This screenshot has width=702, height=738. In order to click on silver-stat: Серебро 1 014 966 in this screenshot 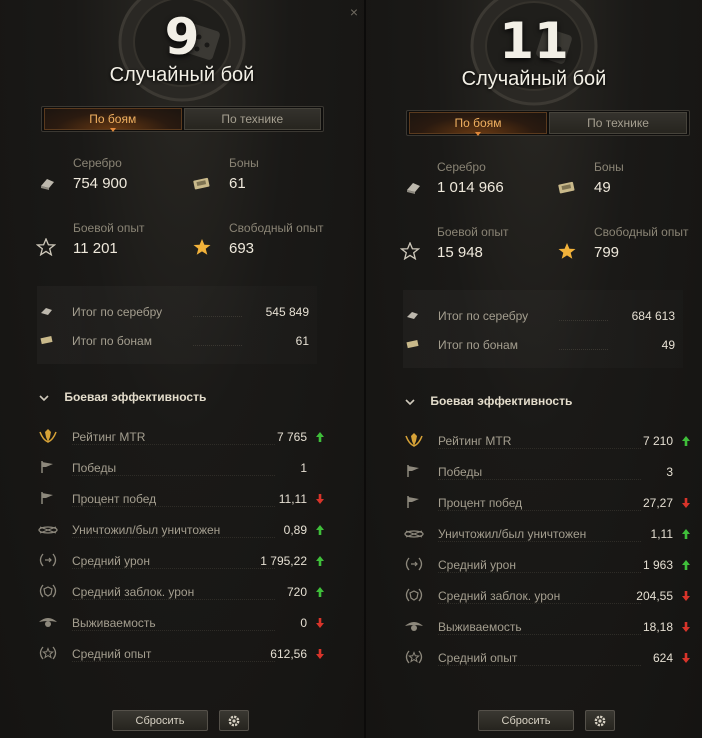, I will do `click(470, 178)`.